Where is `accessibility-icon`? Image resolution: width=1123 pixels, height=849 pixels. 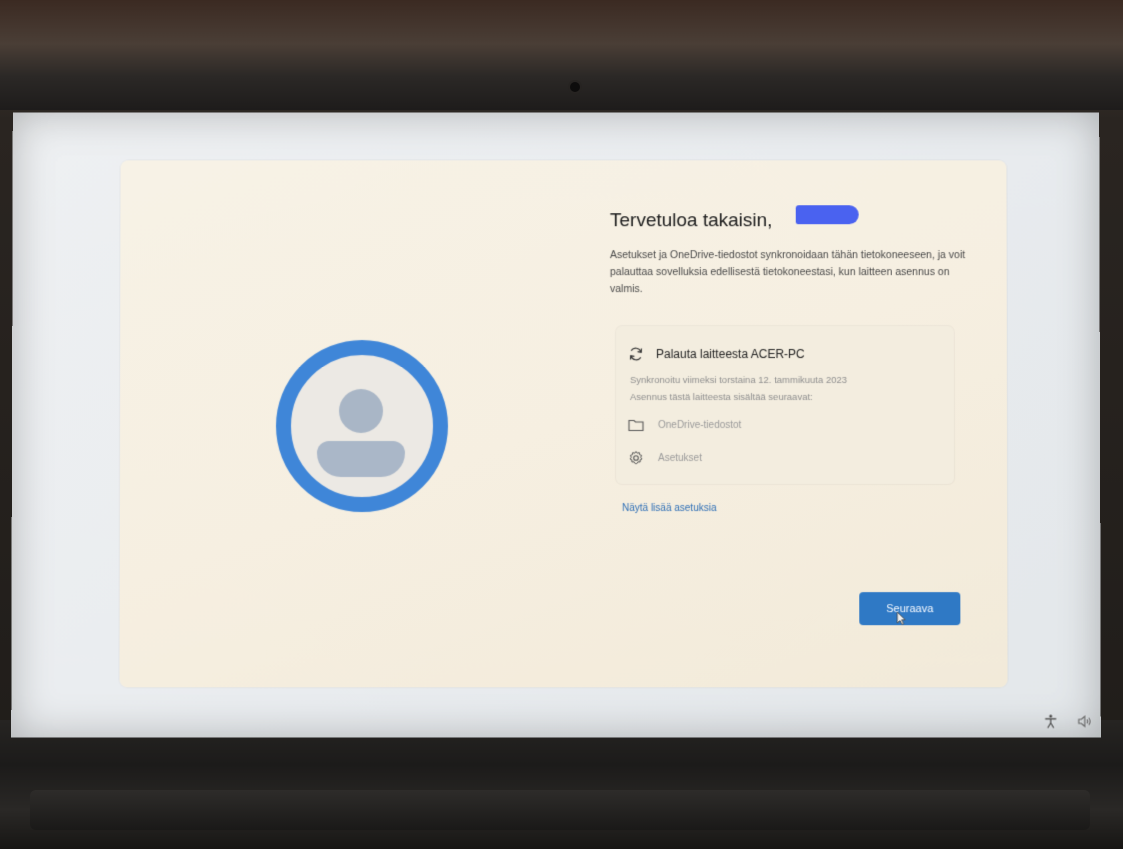
accessibility-icon is located at coordinates (1051, 721).